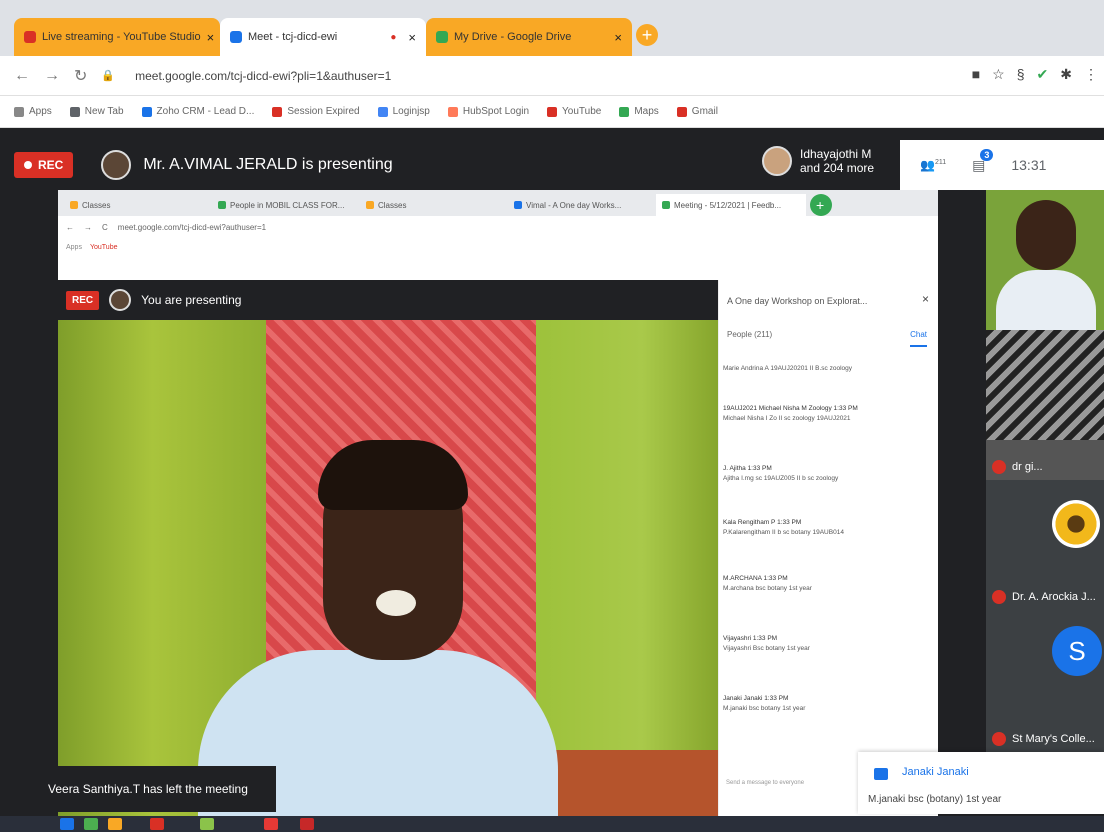 The image size is (1104, 832). I want to click on clock: 13:31, so click(1029, 165).